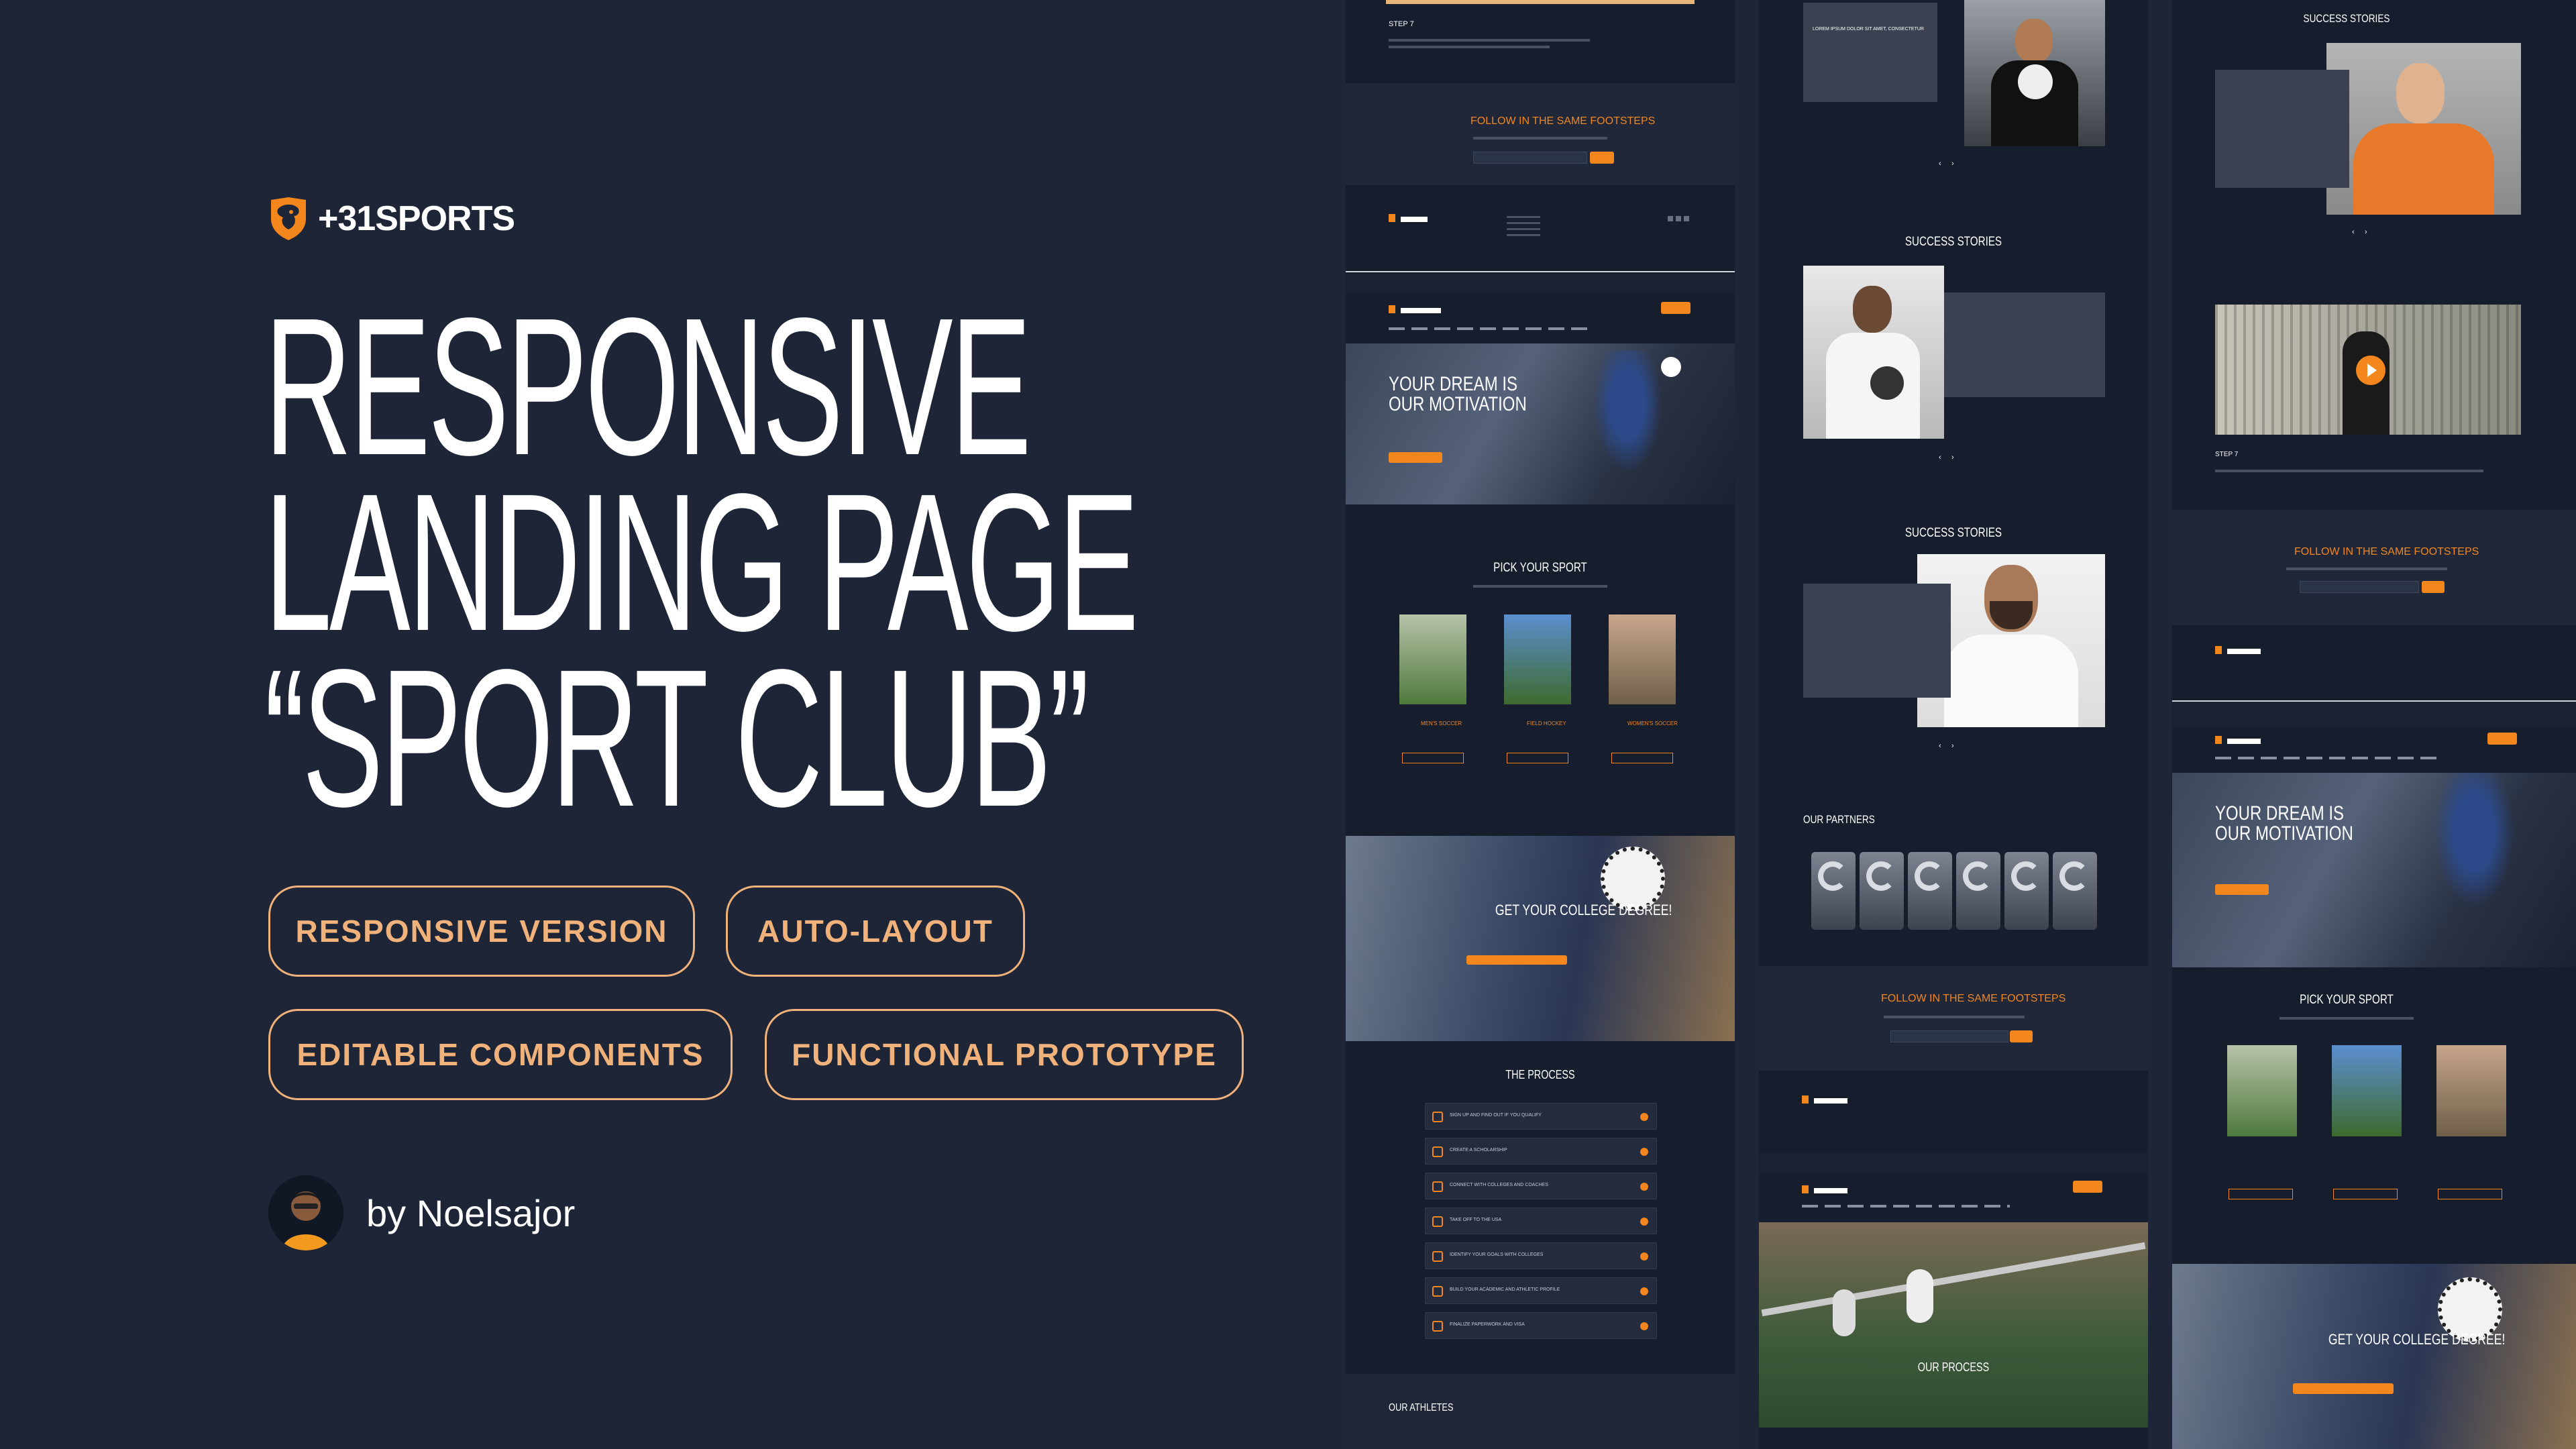  What do you see at coordinates (1476, 1220) in the screenshot?
I see `process-step-label: TAKE OFF TO THE USA` at bounding box center [1476, 1220].